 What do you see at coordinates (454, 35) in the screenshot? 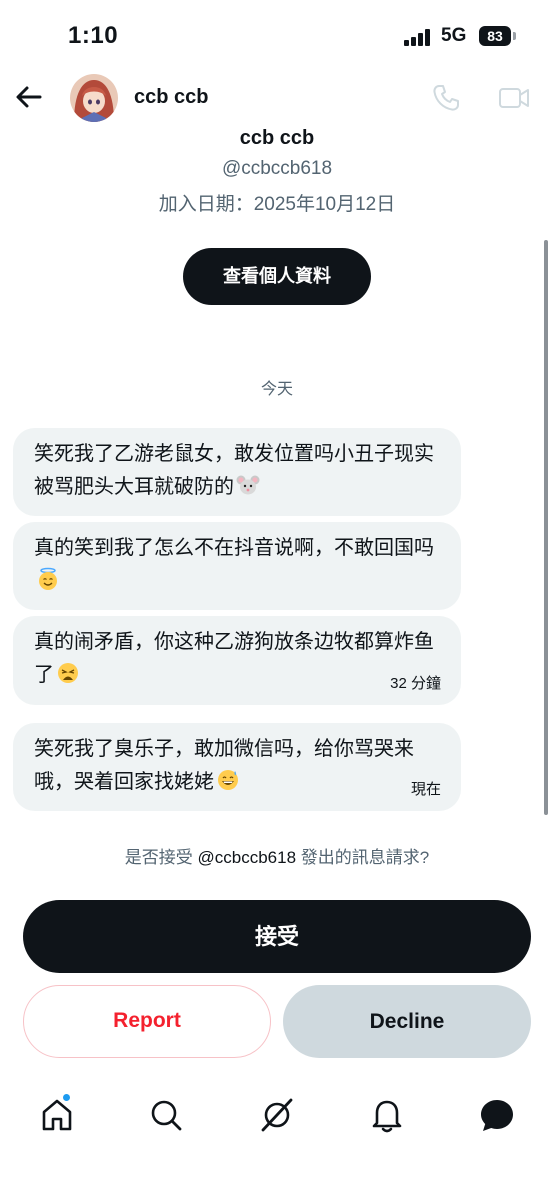
I see `network-type: 5G` at bounding box center [454, 35].